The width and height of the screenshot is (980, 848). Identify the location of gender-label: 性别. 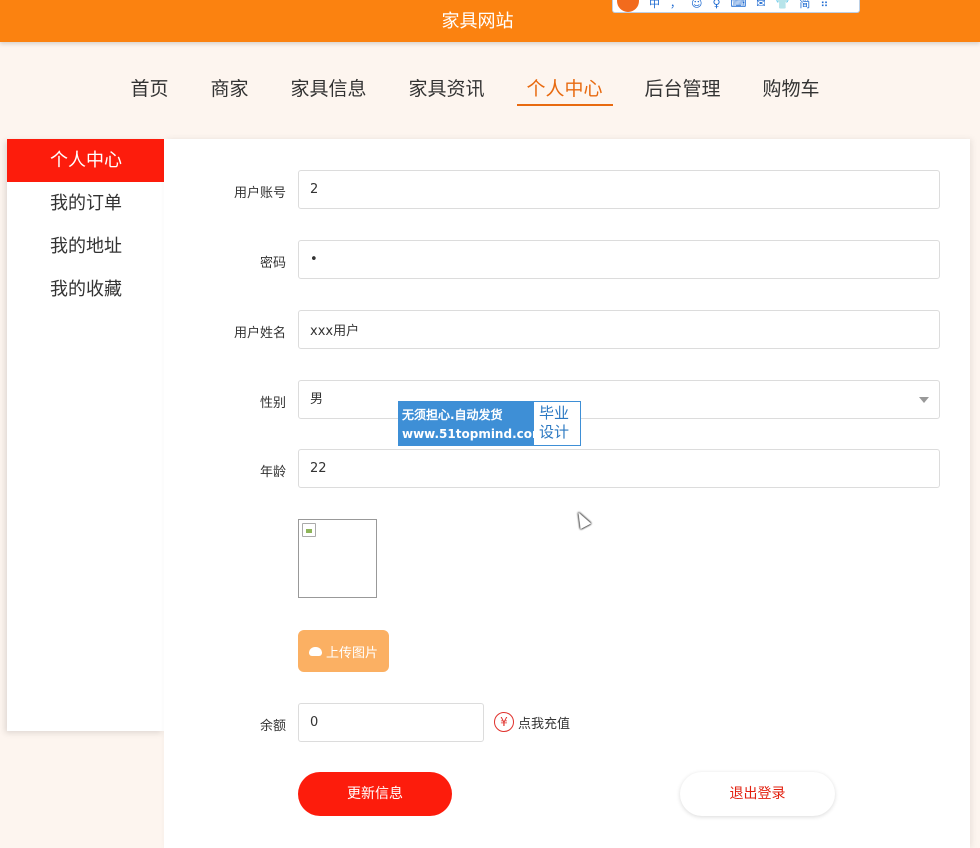
(272, 403).